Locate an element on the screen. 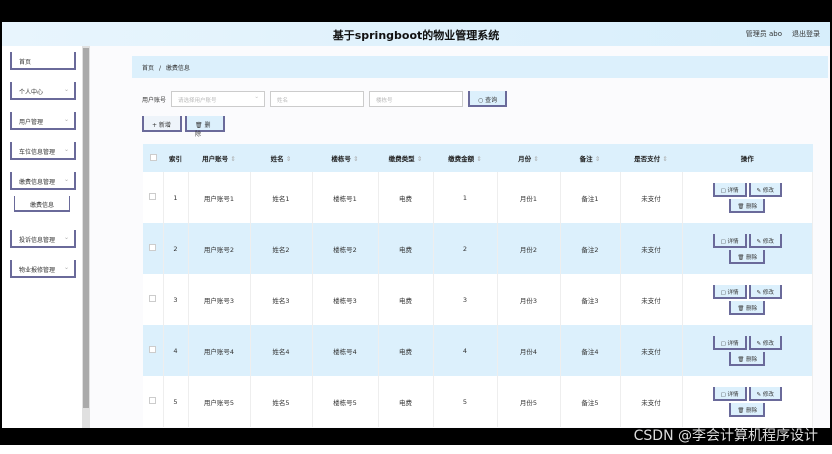 The height and width of the screenshot is (454, 832). sidebar-subitem-payment-info: 缴费信息 is located at coordinates (42, 204).